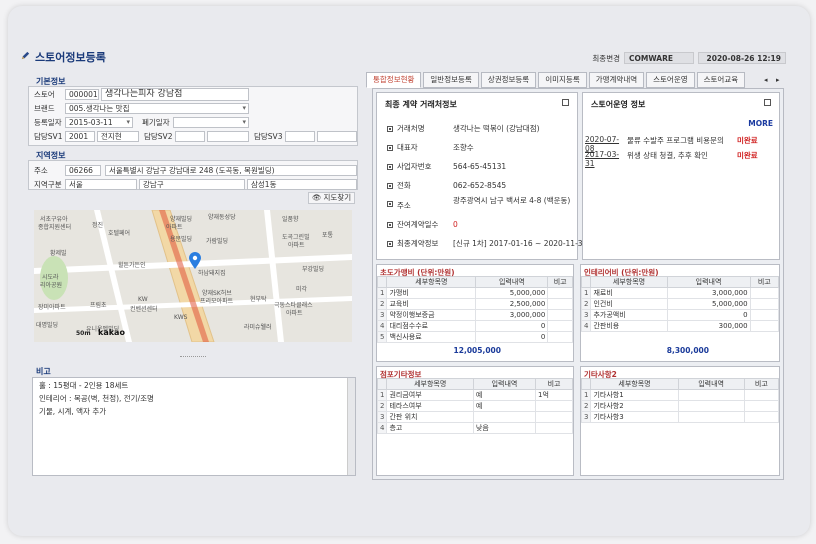 The height and width of the screenshot is (544, 816). What do you see at coordinates (52, 307) in the screenshot?
I see `map-label: 장미아파트` at bounding box center [52, 307].